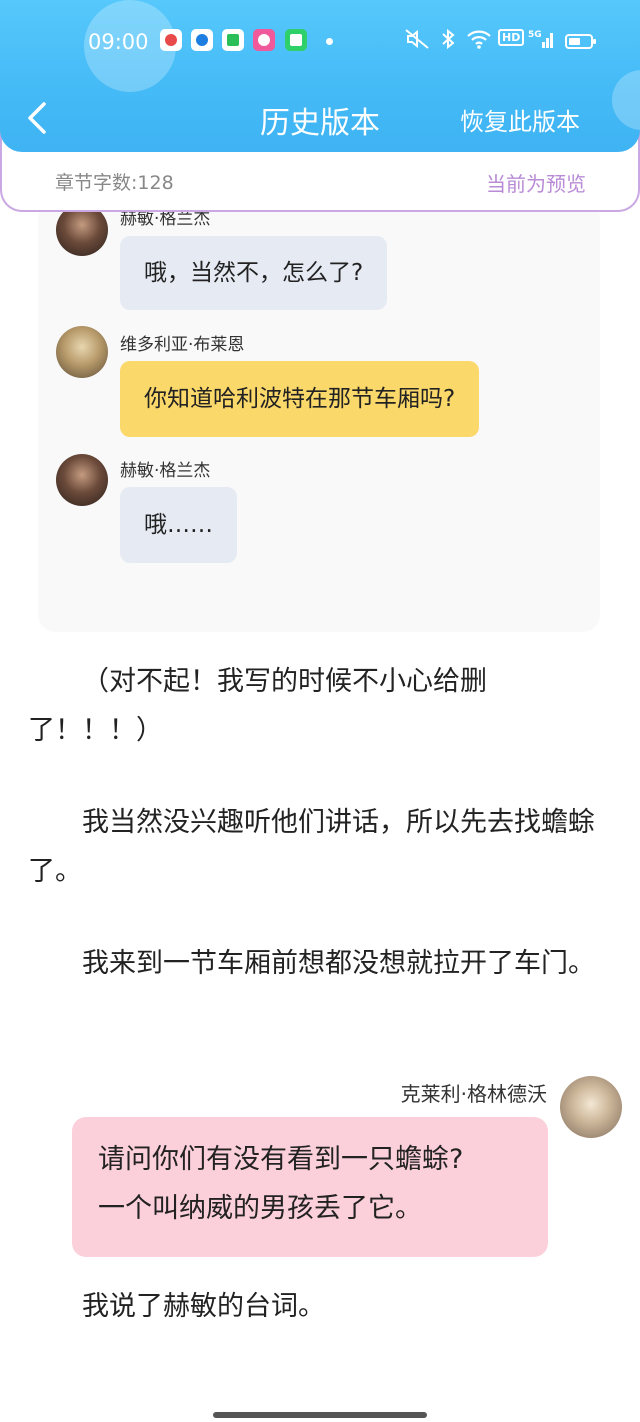  I want to click on paragraph-text: 我来到一节车厢前想都没想就拉开了车门。, so click(338, 963).